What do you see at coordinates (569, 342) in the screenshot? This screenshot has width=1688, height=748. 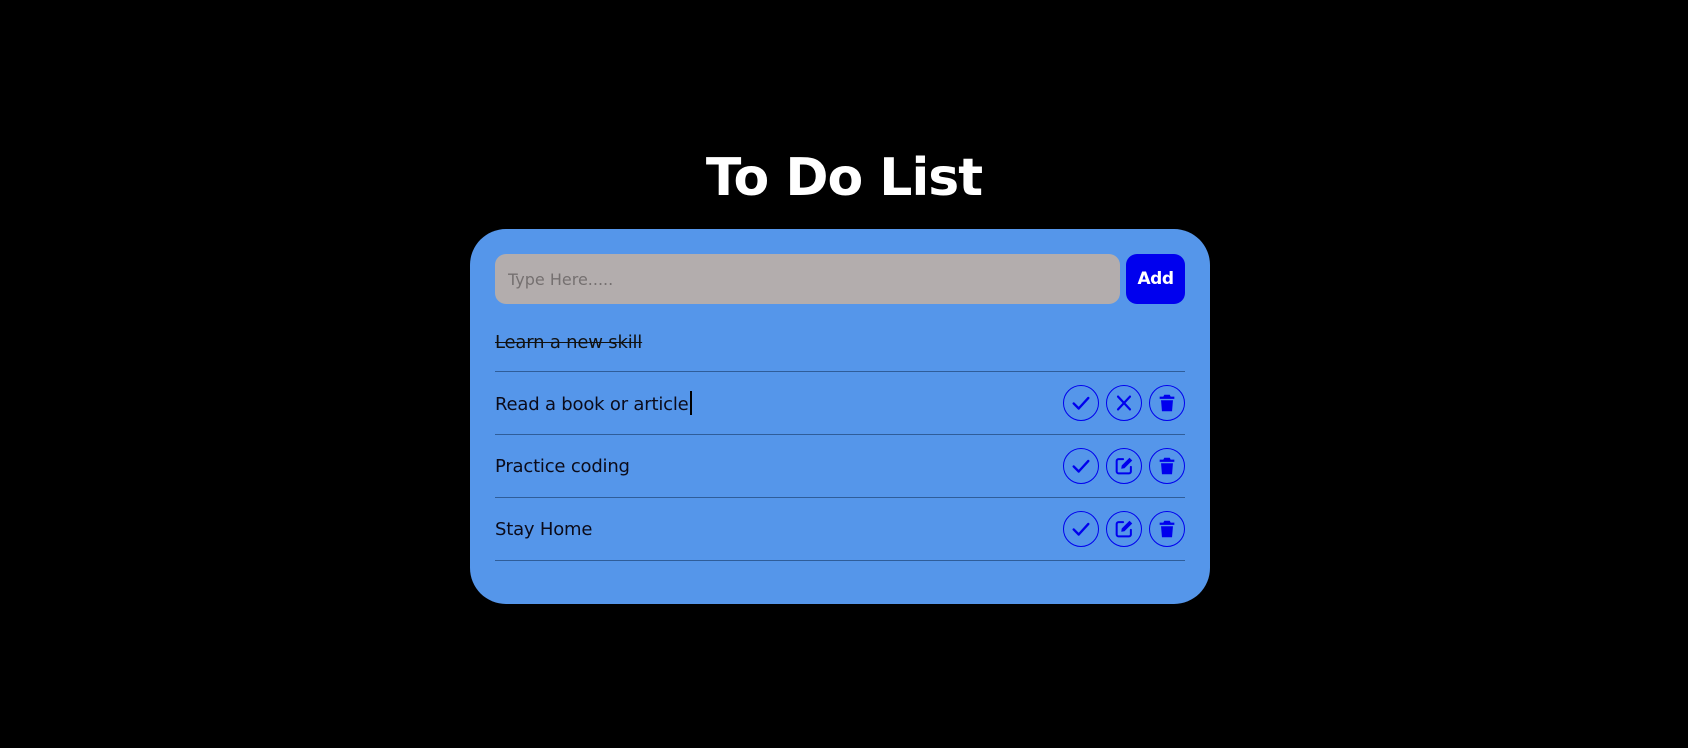 I see `task-text: Learn a new skill` at bounding box center [569, 342].